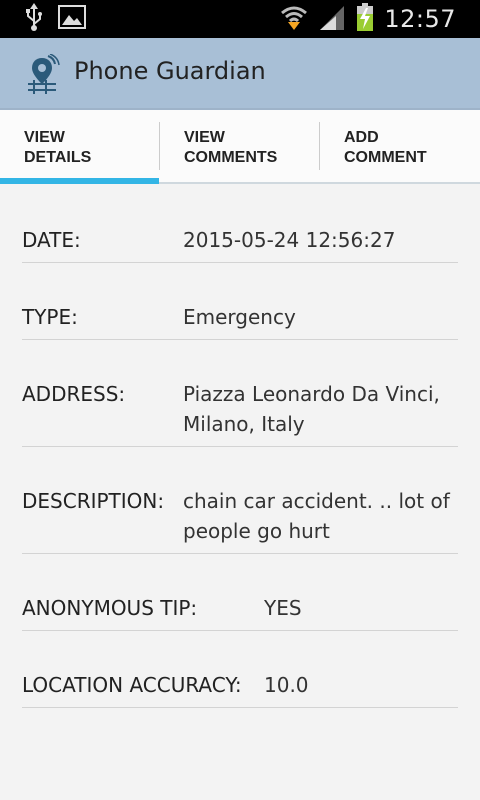 The image size is (480, 800). What do you see at coordinates (283, 608) in the screenshot?
I see `anonymous-tip-value: YES` at bounding box center [283, 608].